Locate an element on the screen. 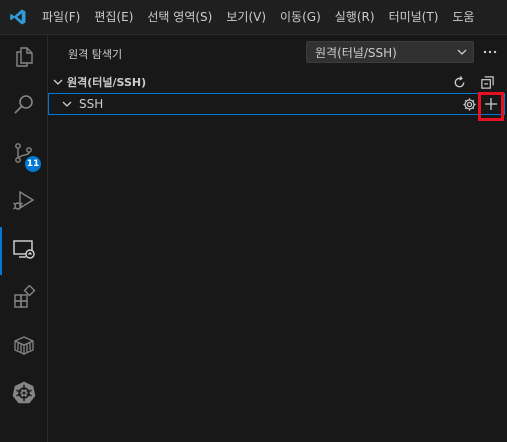 This screenshot has height=442, width=507. files-icon is located at coordinates (24, 59).